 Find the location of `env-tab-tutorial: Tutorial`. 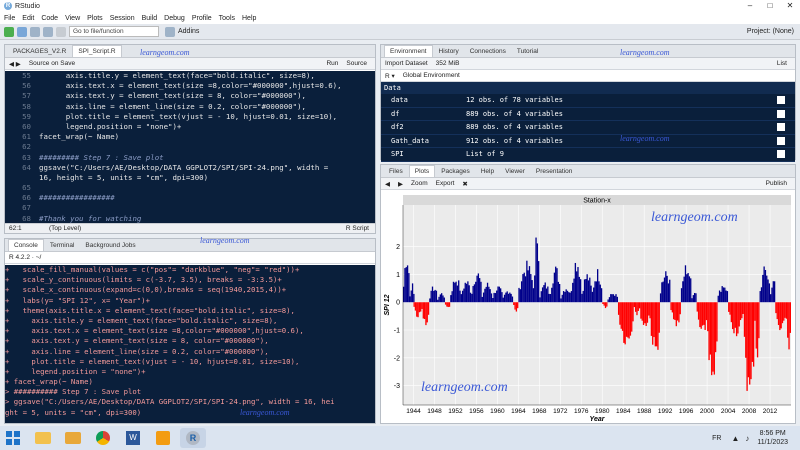

env-tab-tutorial: Tutorial is located at coordinates (527, 51).